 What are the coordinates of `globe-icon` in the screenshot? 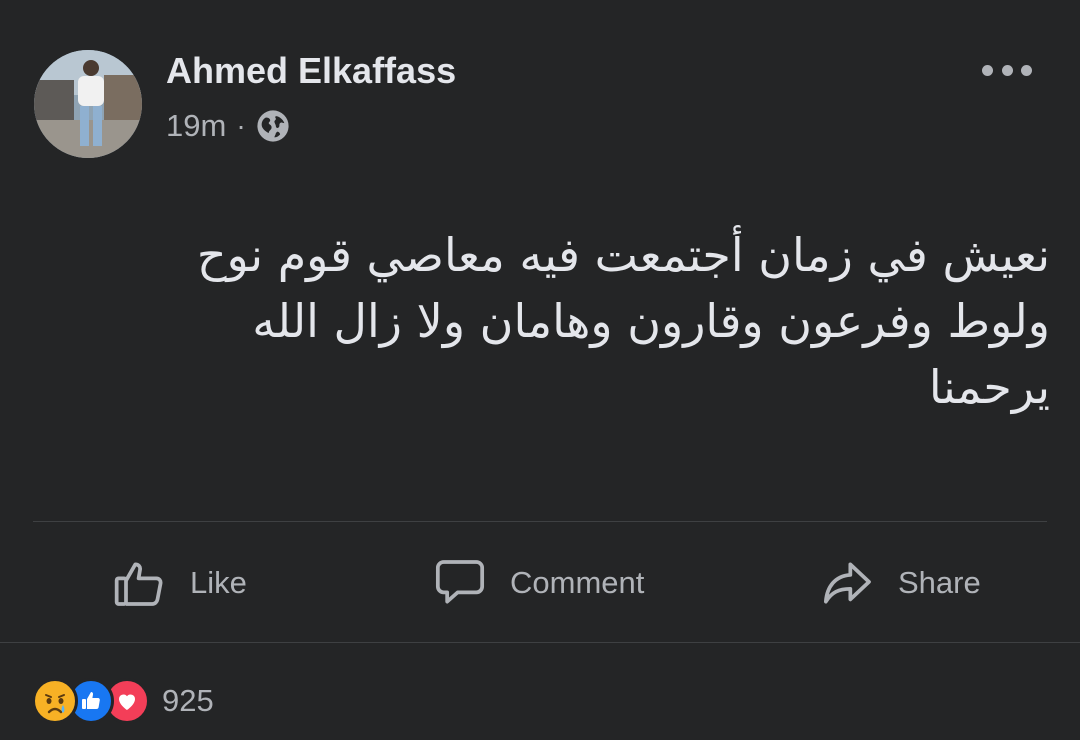 It's located at (273, 126).